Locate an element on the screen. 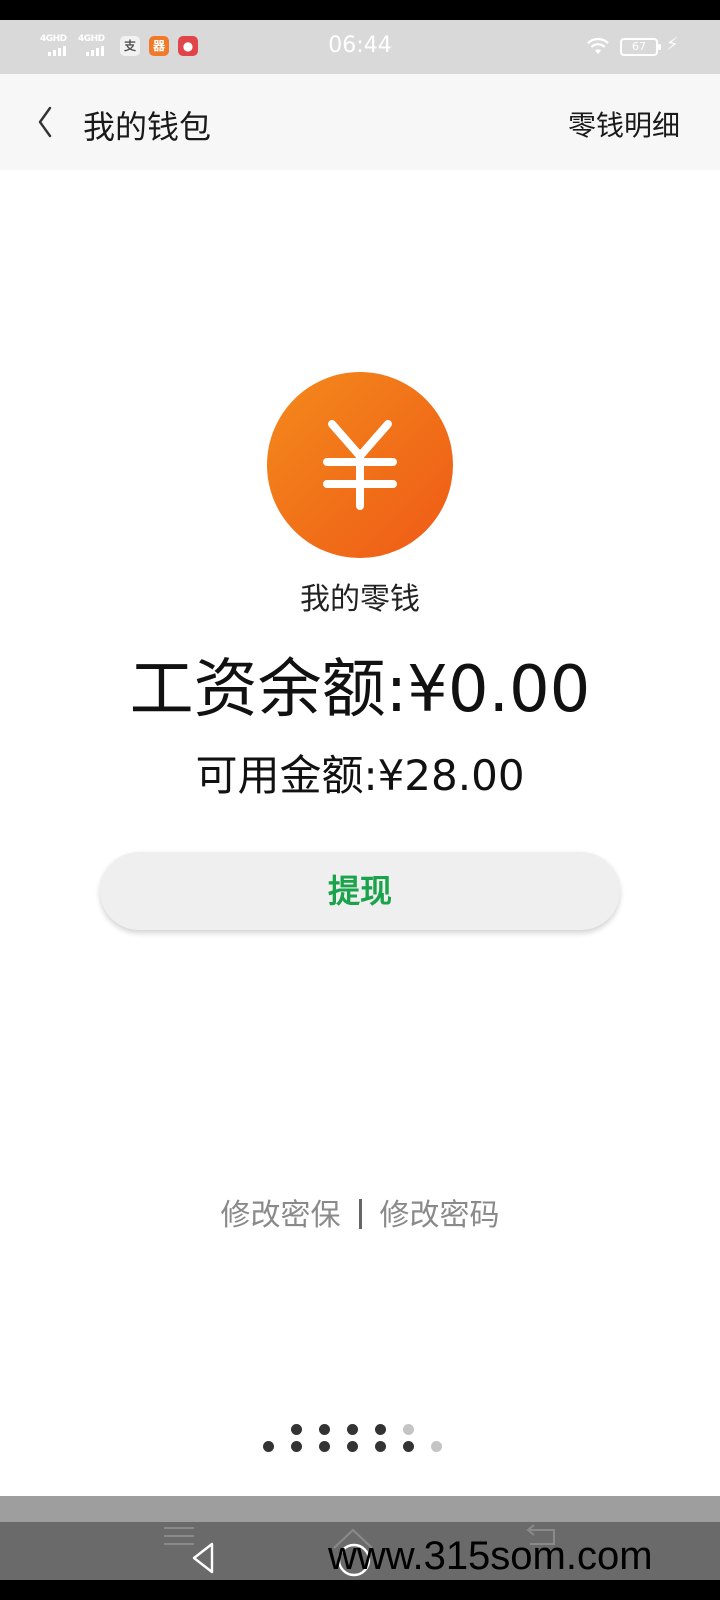 This screenshot has width=720, height=1600. change-password-link: 修改密码 is located at coordinates (440, 1212).